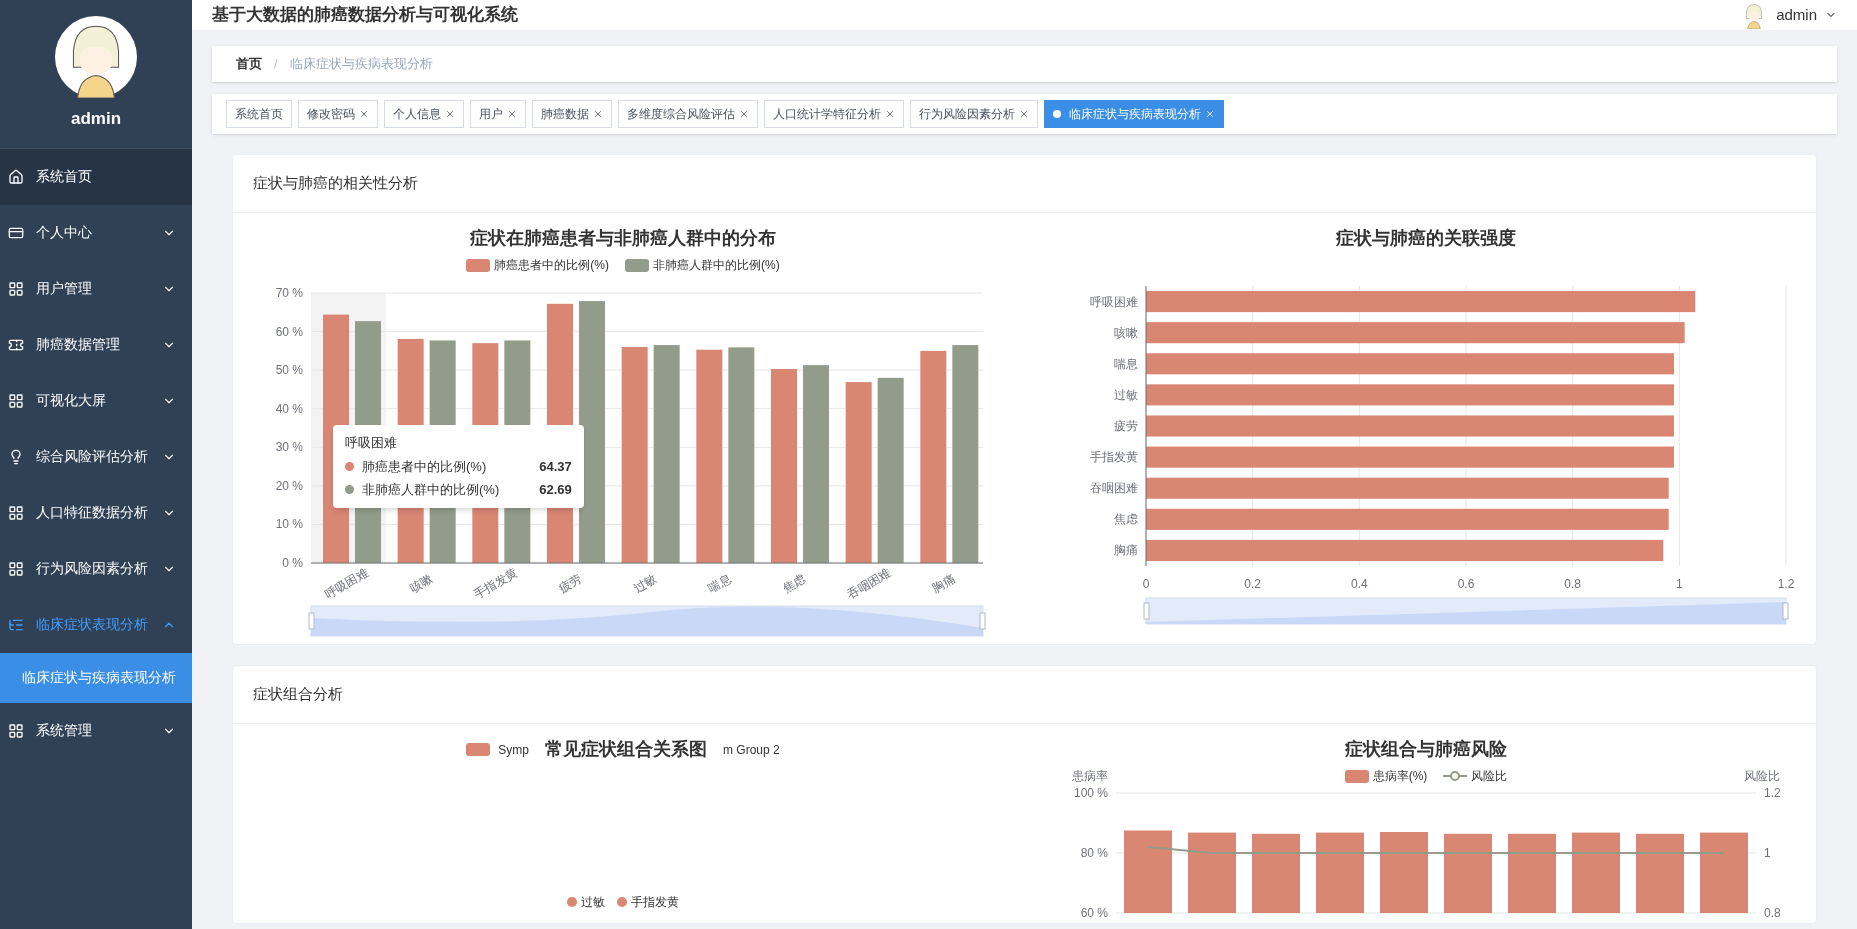  I want to click on axis-tick-label: 0, so click(1146, 584).